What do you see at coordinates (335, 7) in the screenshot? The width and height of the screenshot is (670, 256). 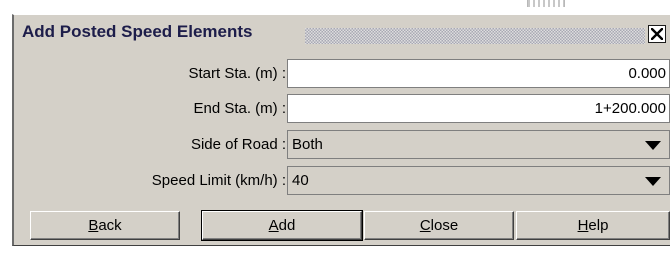 I see `background-window` at bounding box center [335, 7].